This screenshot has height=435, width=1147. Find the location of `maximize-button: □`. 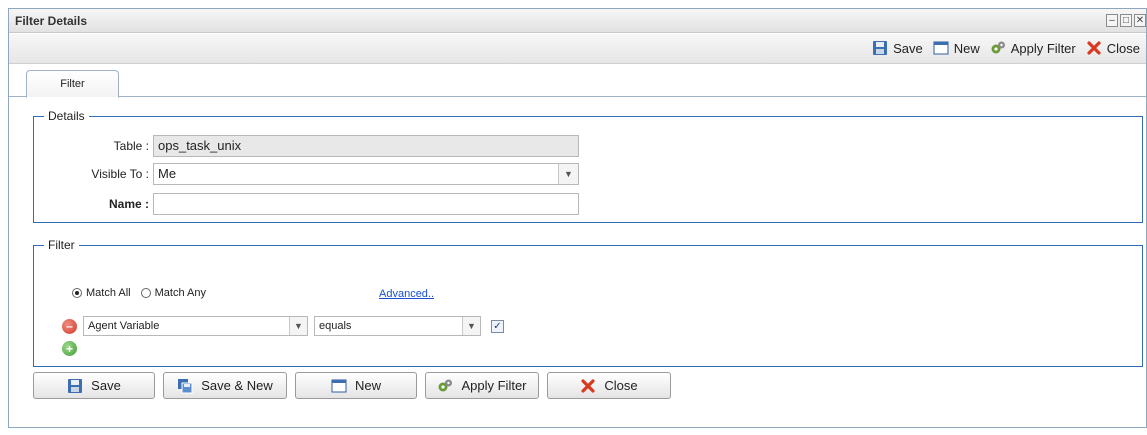

maximize-button: □ is located at coordinates (1126, 20).